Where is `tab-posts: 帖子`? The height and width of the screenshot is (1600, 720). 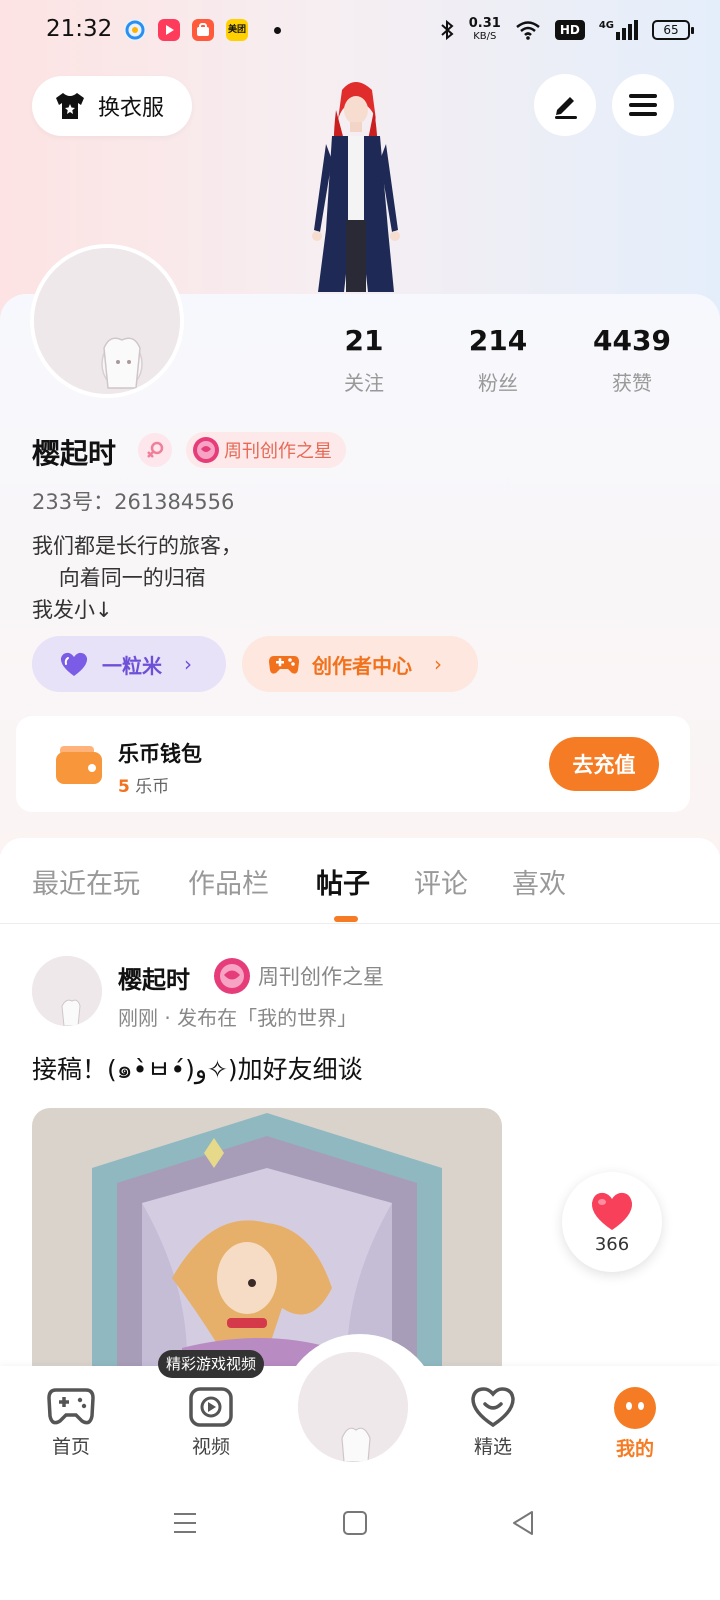 tab-posts: 帖子 is located at coordinates (343, 881).